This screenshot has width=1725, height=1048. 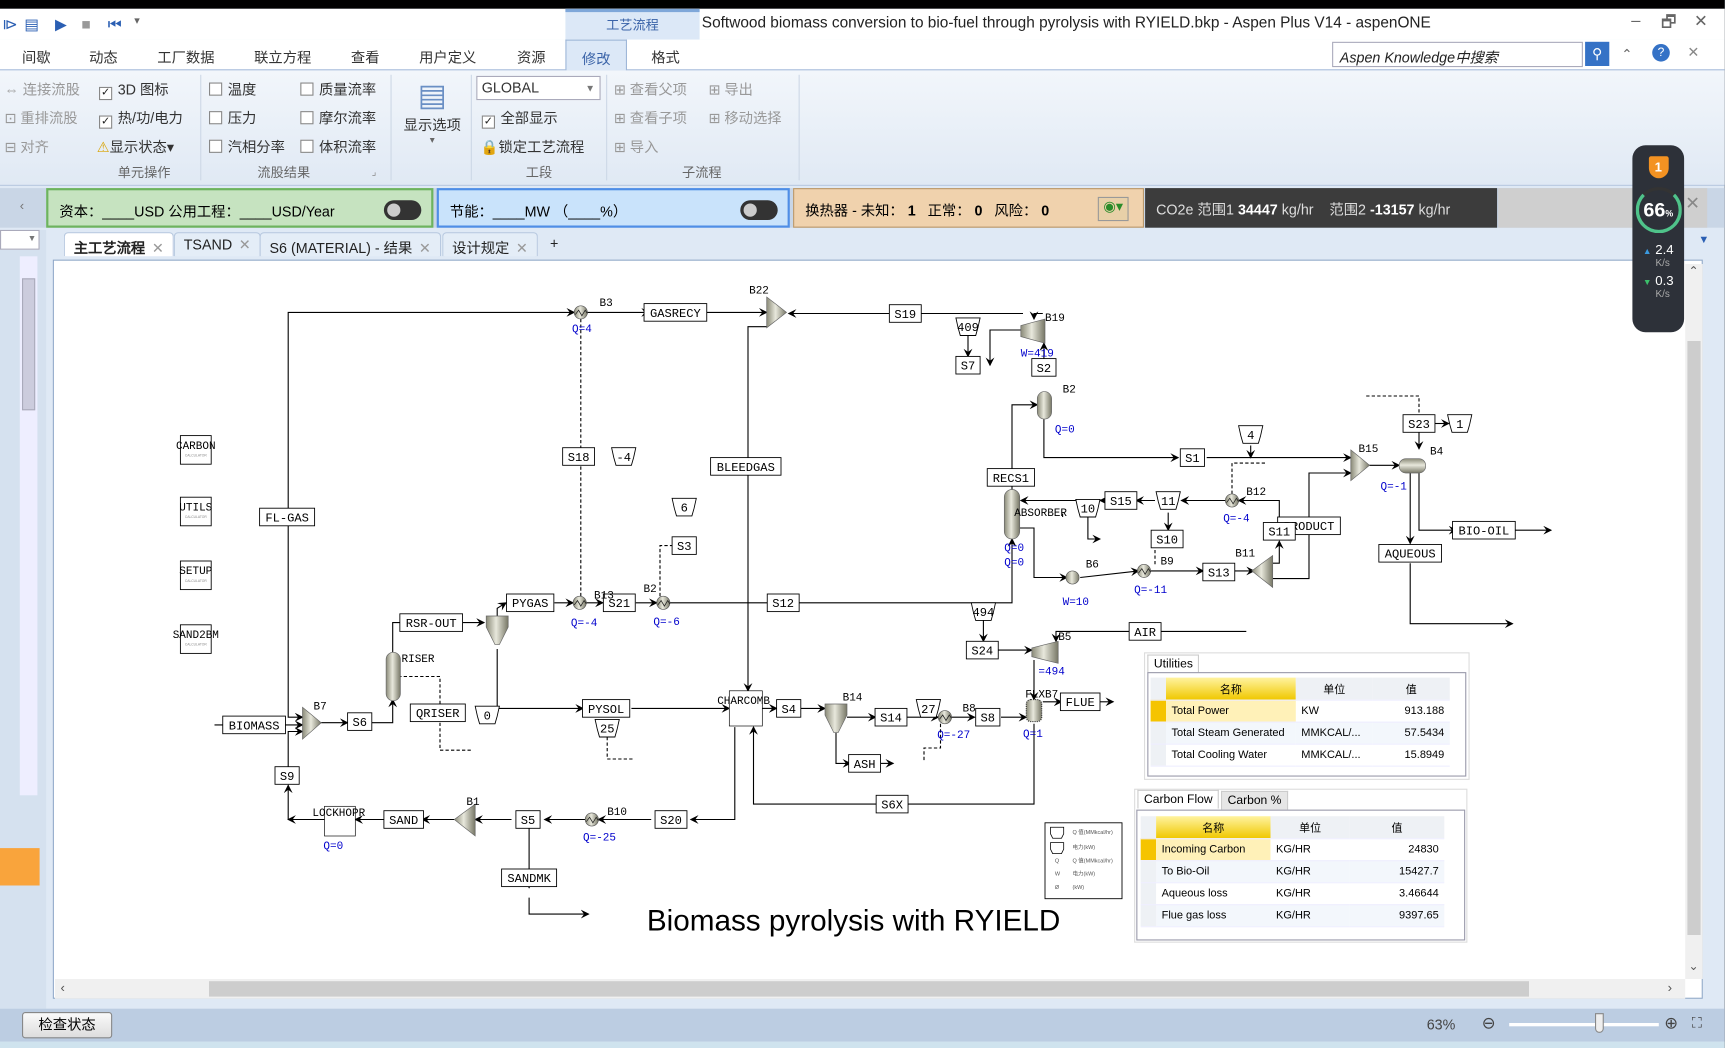 I want to click on performance-widget: 1 66% ▲ 2.4 K/s ▼ 0.3 K/s, so click(x=1658, y=239).